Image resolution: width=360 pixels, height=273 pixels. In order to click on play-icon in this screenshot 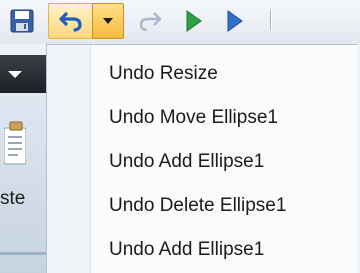, I will do `click(194, 21)`.